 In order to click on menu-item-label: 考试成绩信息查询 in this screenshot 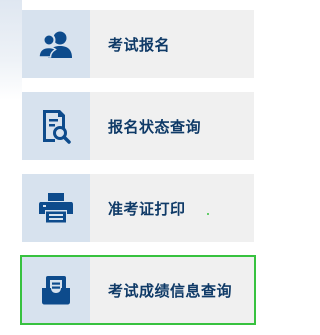, I will do `click(170, 290)`.